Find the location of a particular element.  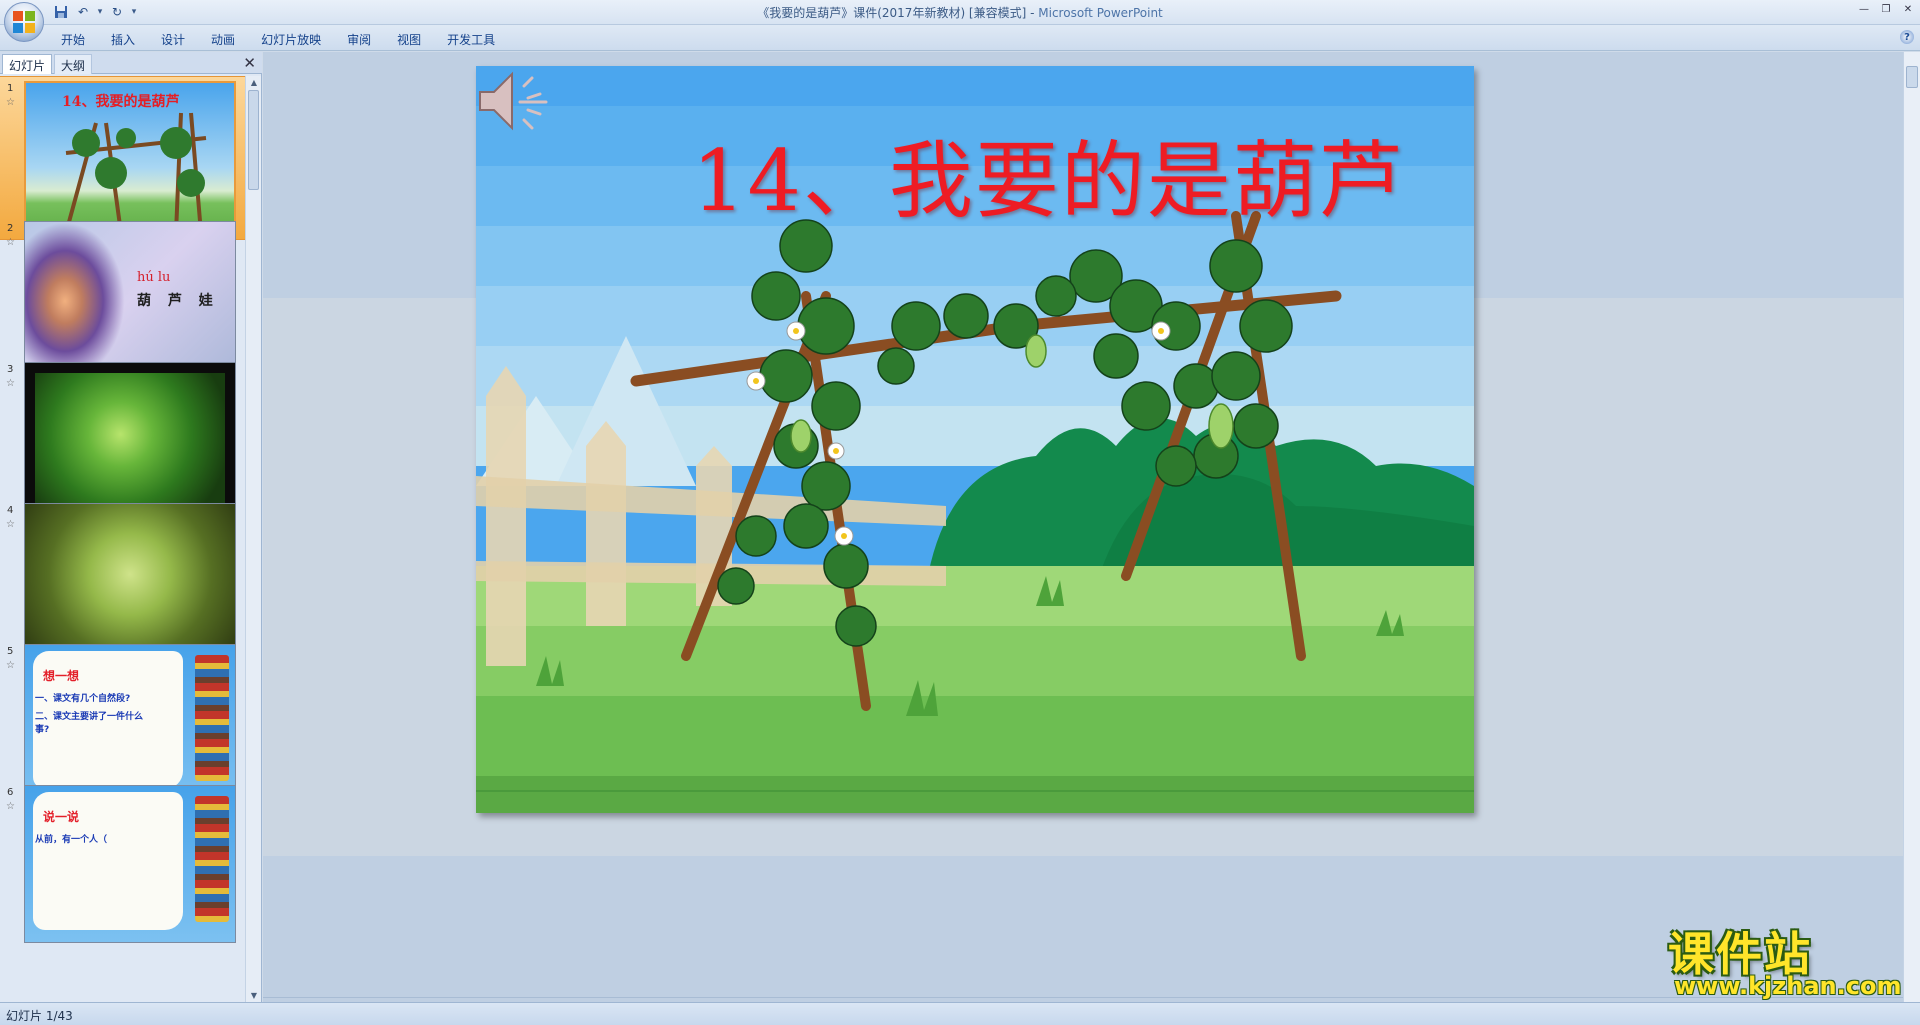

scroll-down-icon: ▼ is located at coordinates (254, 995).